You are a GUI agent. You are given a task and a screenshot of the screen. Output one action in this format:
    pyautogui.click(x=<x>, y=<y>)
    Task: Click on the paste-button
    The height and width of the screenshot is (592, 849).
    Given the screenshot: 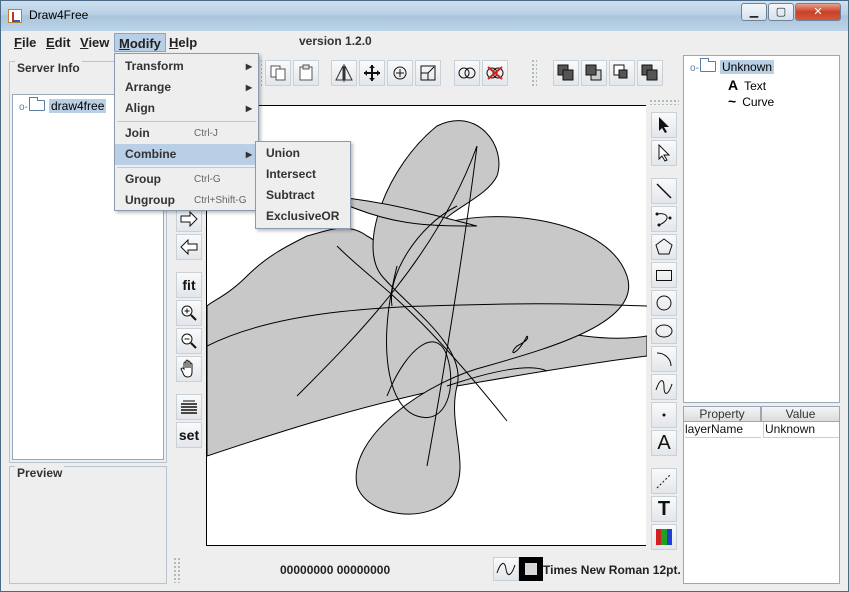 What is the action you would take?
    pyautogui.click(x=306, y=73)
    